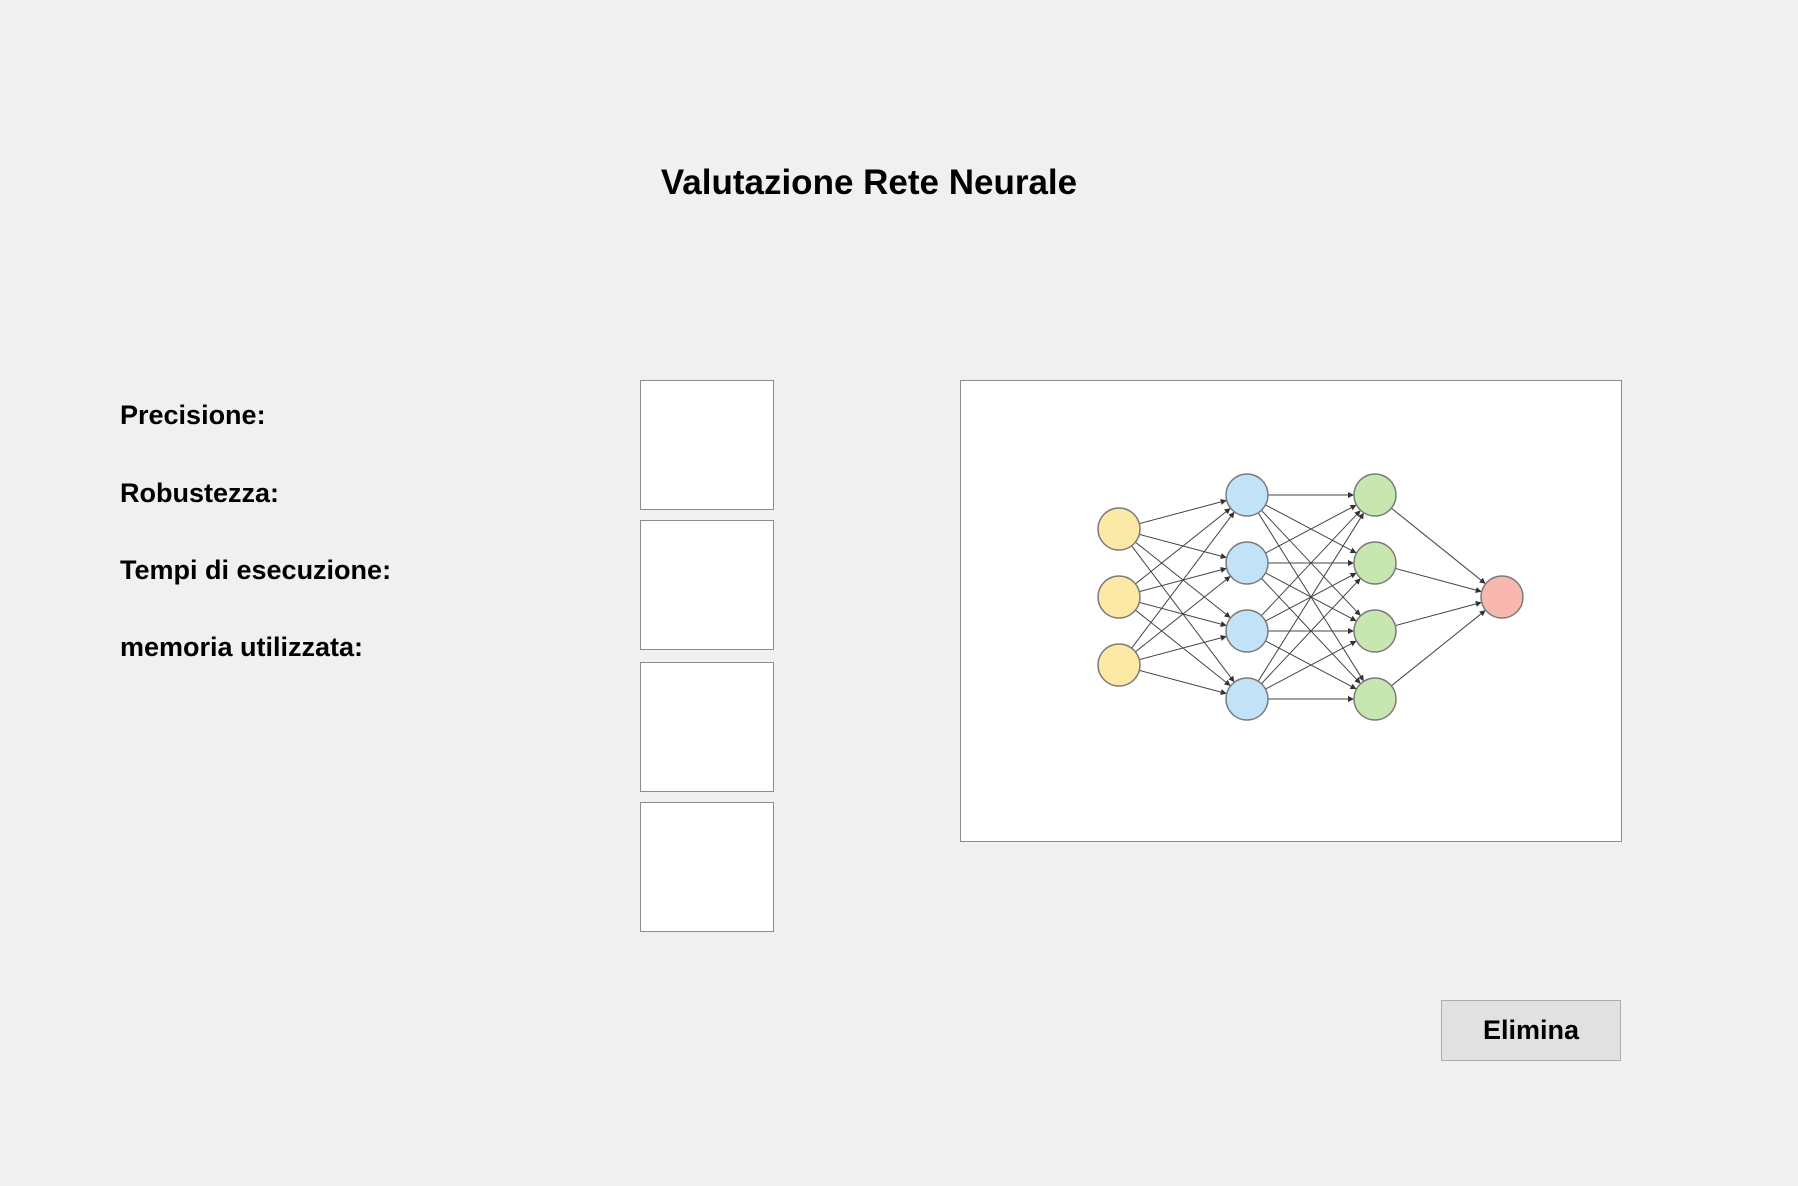 Image resolution: width=1798 pixels, height=1186 pixels. Describe the element at coordinates (256, 570) in the screenshot. I see `execution-time-label: Tempi di esecuzione:` at that location.